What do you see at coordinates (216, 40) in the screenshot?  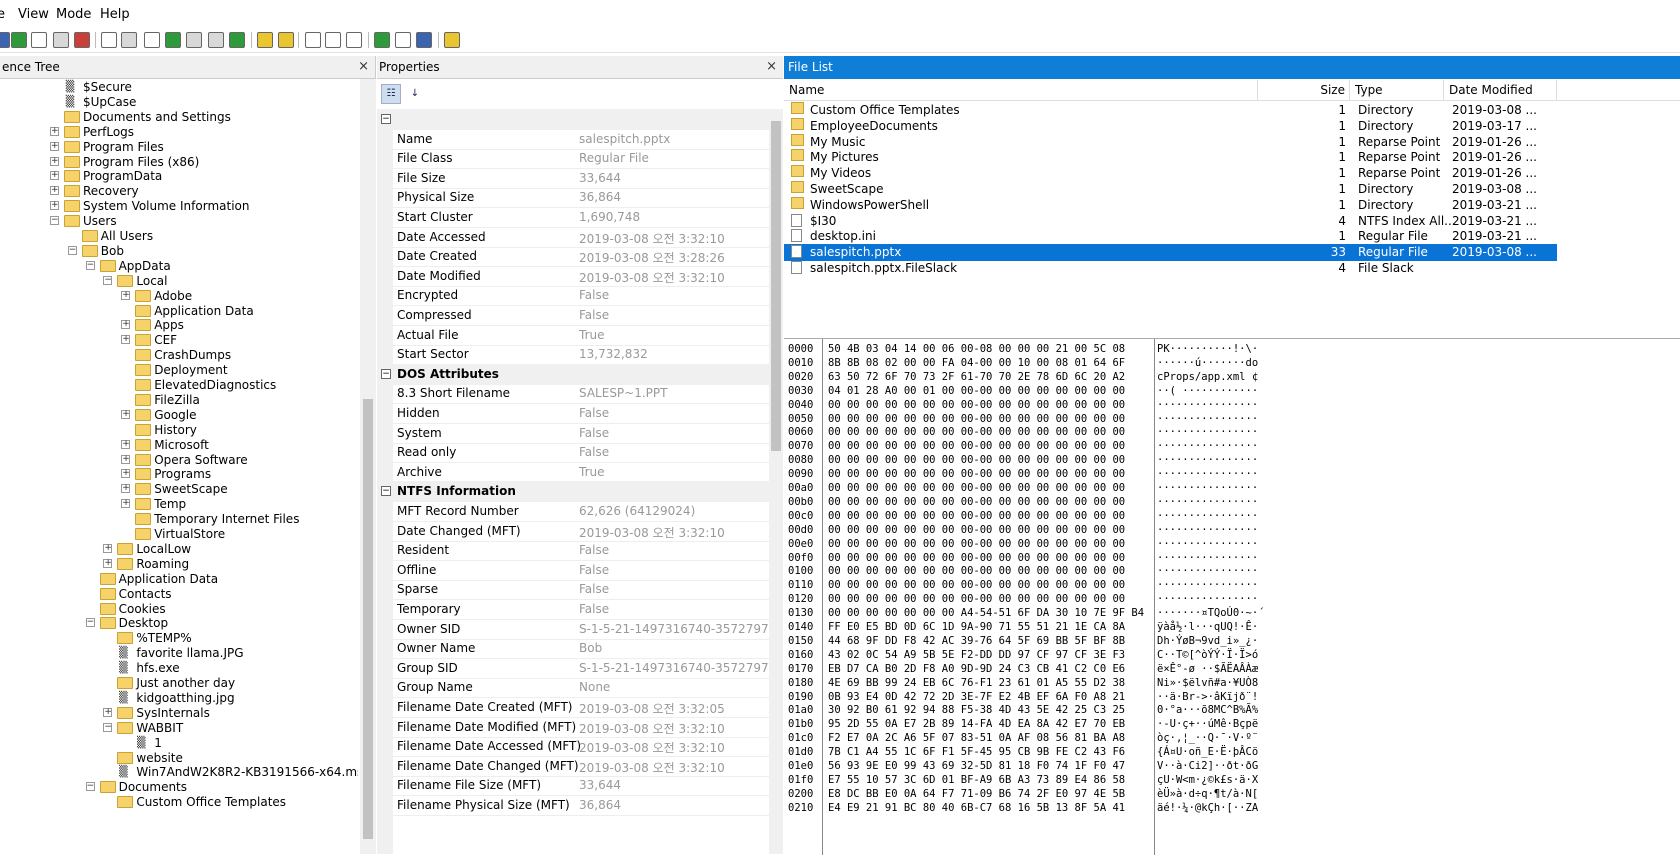 I see `detect-encryption-icon` at bounding box center [216, 40].